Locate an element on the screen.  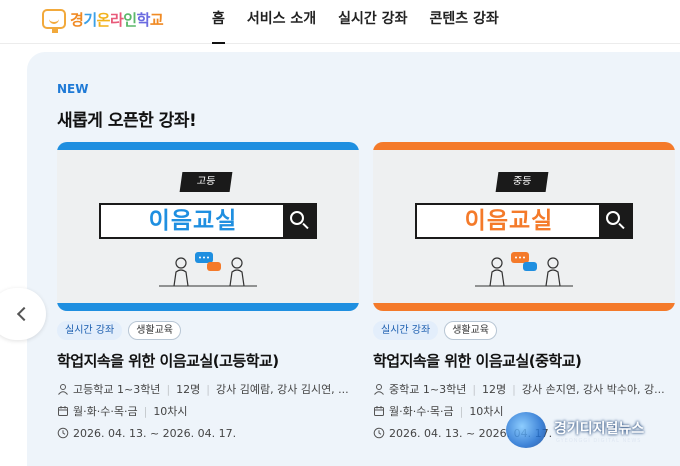
course-meta-period: 2026. 04. 13. ~ 2026. 04. 17. is located at coordinates (208, 433).